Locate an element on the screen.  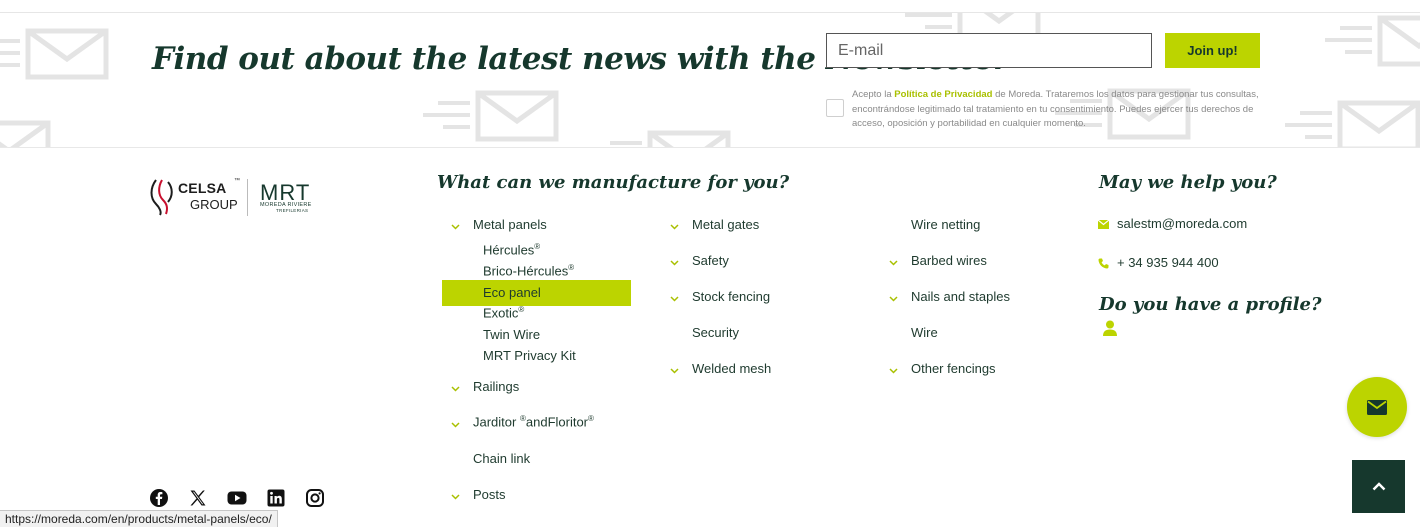
logo-divider is located at coordinates (247, 197).